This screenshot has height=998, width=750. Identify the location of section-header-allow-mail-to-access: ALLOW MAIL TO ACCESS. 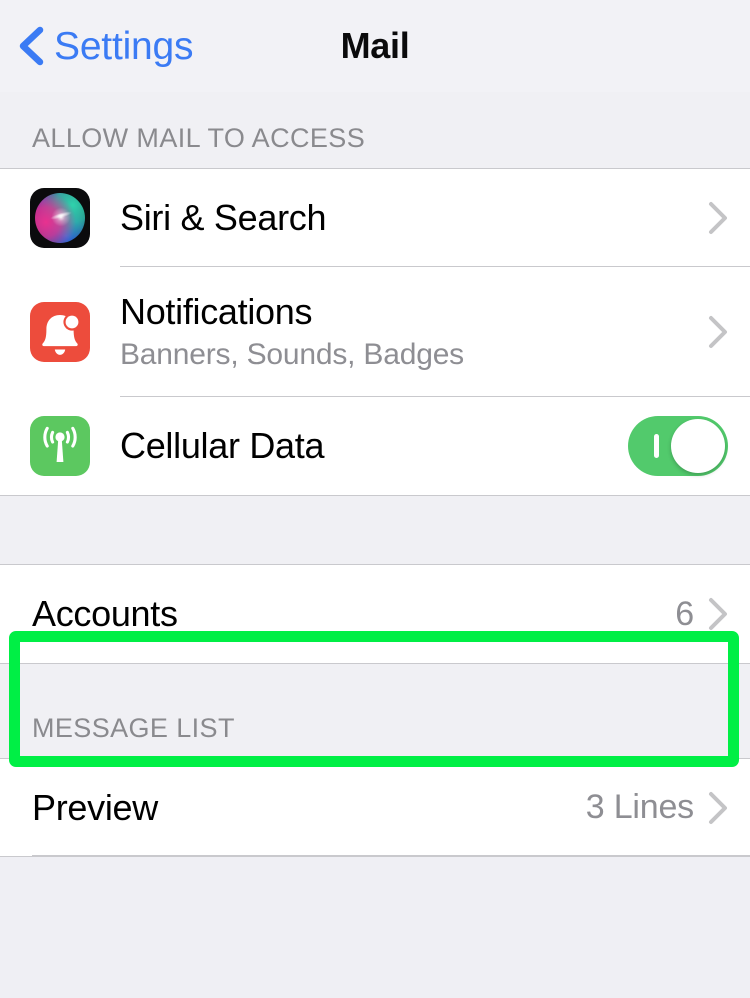
(375, 130).